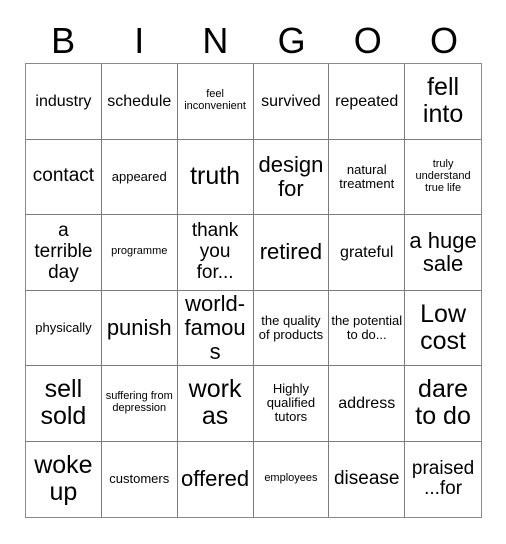 The height and width of the screenshot is (544, 506). I want to click on bingo-cell-r5-c3: work as, so click(215, 404).